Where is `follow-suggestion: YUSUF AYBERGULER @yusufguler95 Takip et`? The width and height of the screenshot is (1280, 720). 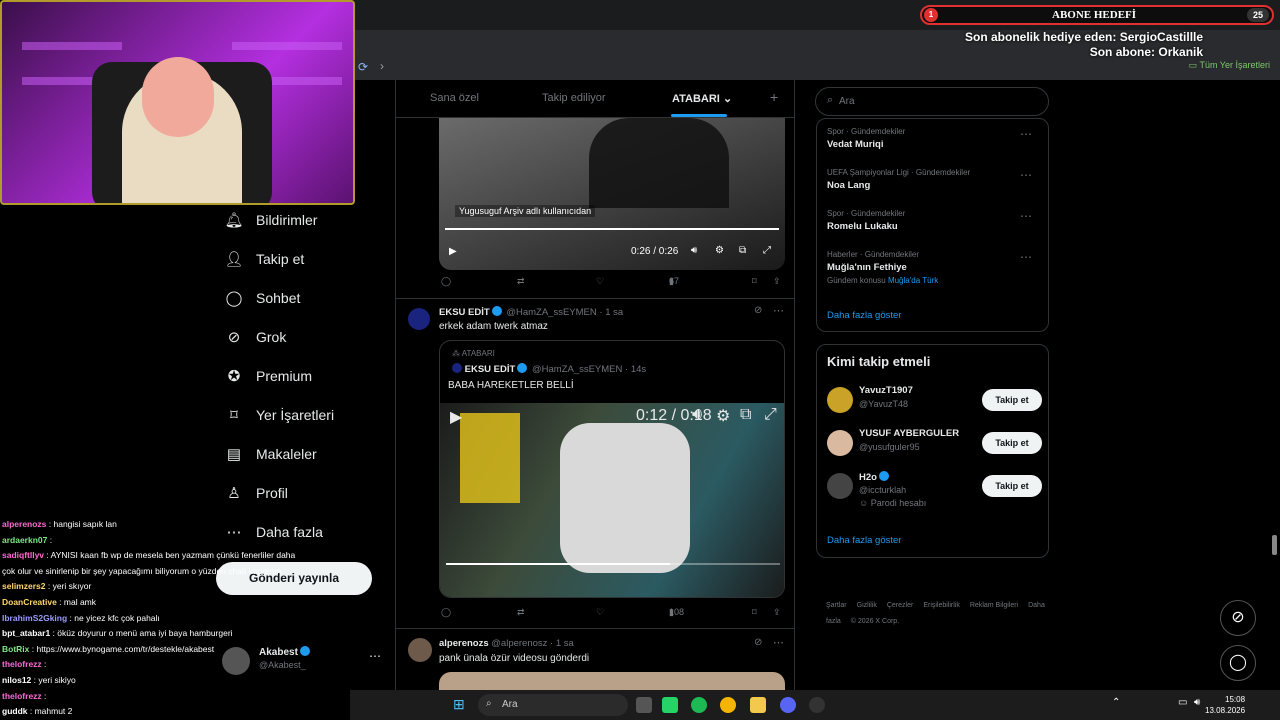 follow-suggestion: YUSUF AYBERGULER @yusufguler95 Takip et is located at coordinates (934, 448).